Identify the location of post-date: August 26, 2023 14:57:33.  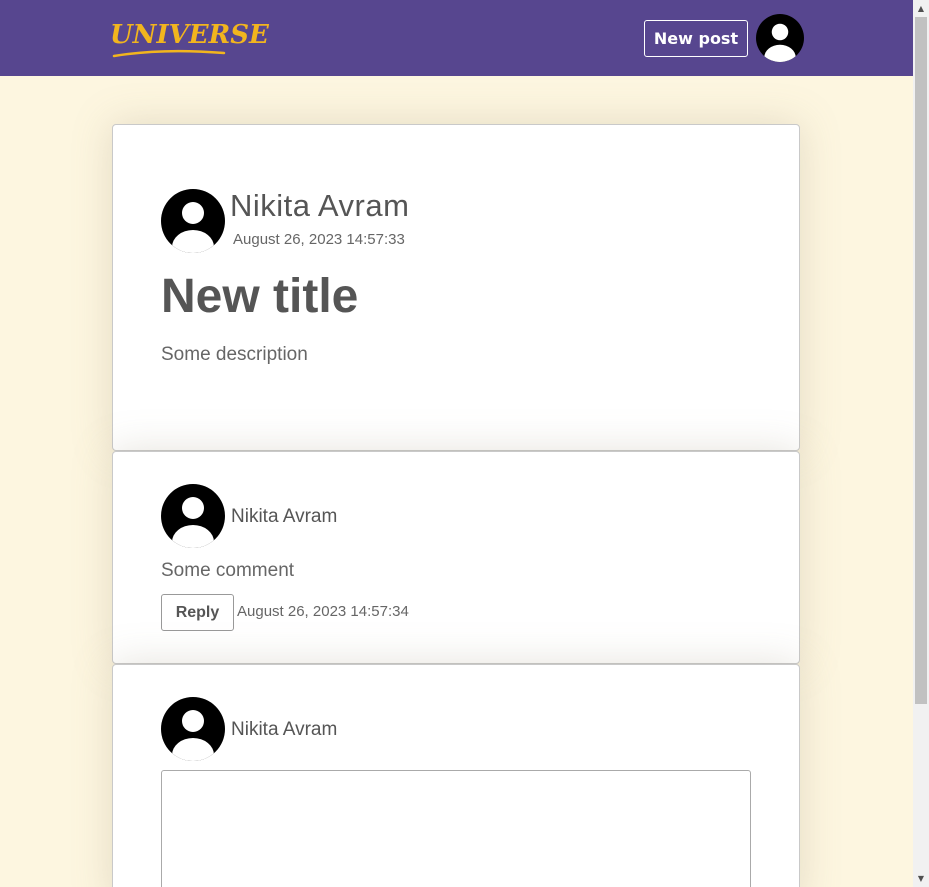
(319, 239).